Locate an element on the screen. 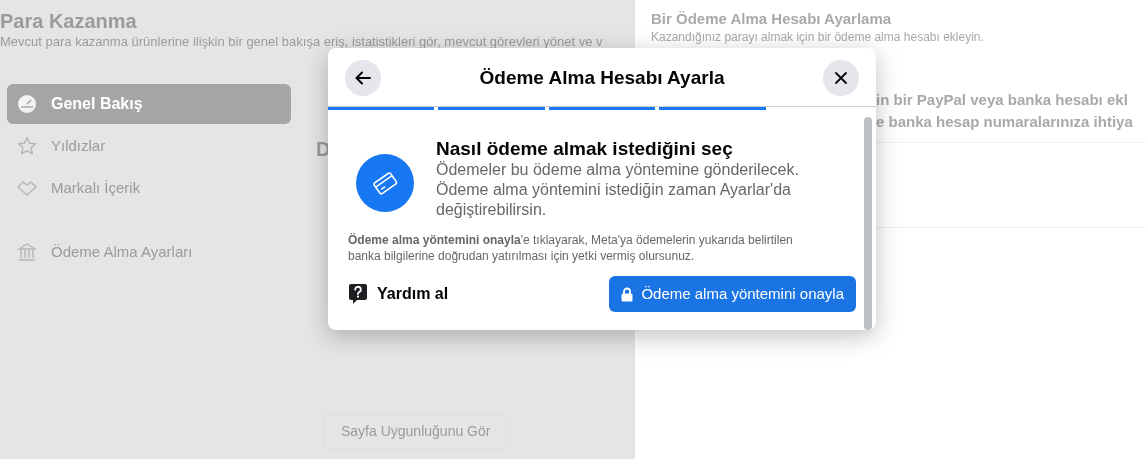 This screenshot has height=459, width=1145. star-icon is located at coordinates (27, 146).